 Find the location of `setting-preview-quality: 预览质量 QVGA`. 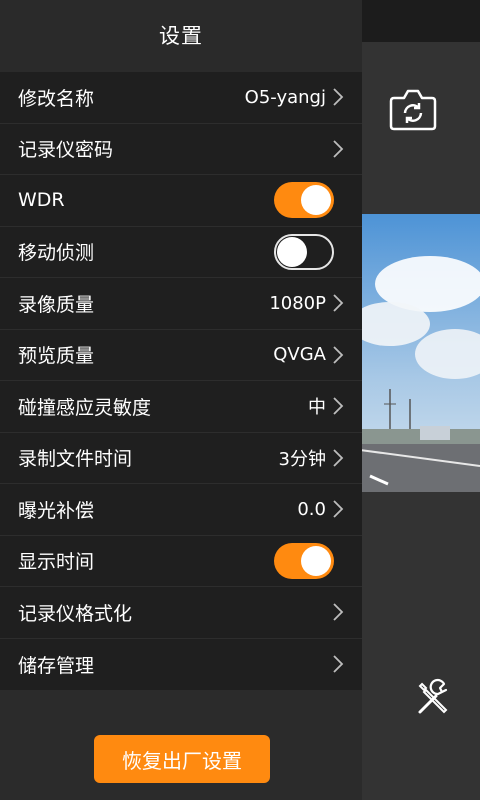

setting-preview-quality: 预览质量 QVGA is located at coordinates (181, 355).